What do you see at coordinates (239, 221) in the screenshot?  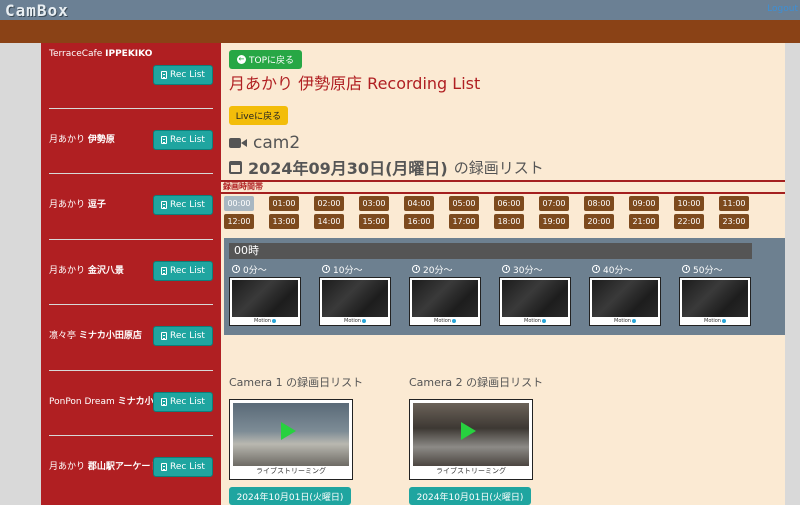 I see `hour-button: 12:00` at bounding box center [239, 221].